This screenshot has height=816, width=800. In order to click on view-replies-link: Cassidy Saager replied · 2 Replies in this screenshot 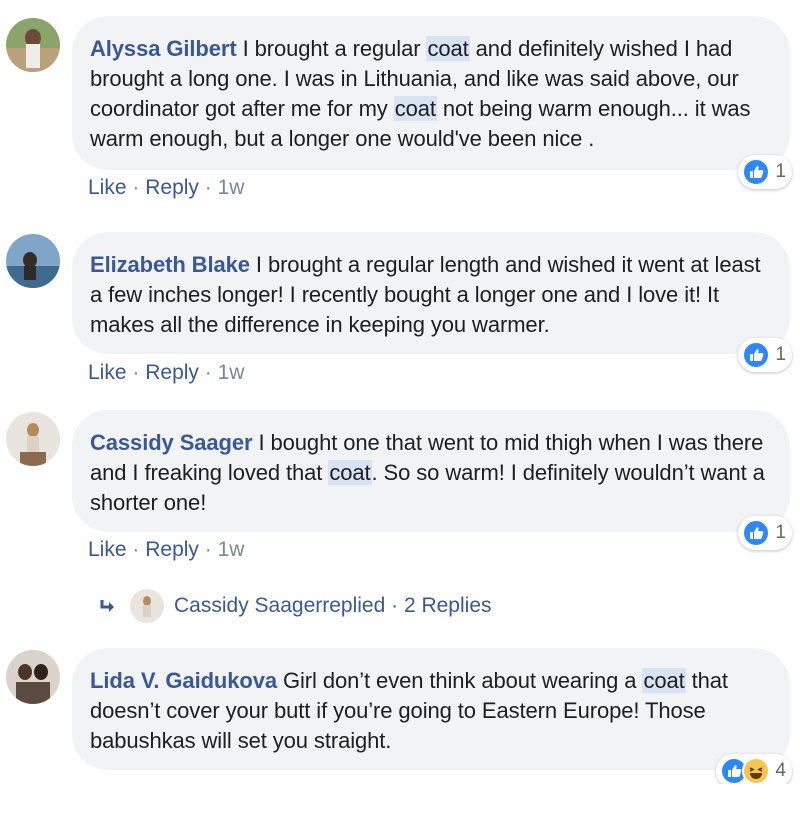, I will do `click(294, 606)`.